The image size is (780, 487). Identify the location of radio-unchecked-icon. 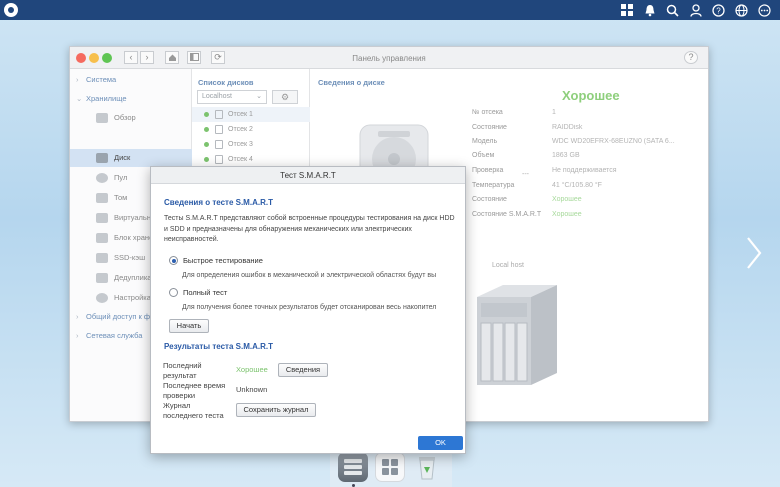
(173, 292).